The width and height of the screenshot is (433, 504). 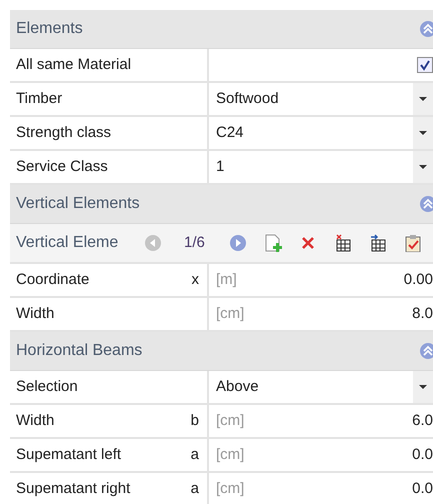 What do you see at coordinates (237, 386) in the screenshot?
I see `dropdown-value: Above` at bounding box center [237, 386].